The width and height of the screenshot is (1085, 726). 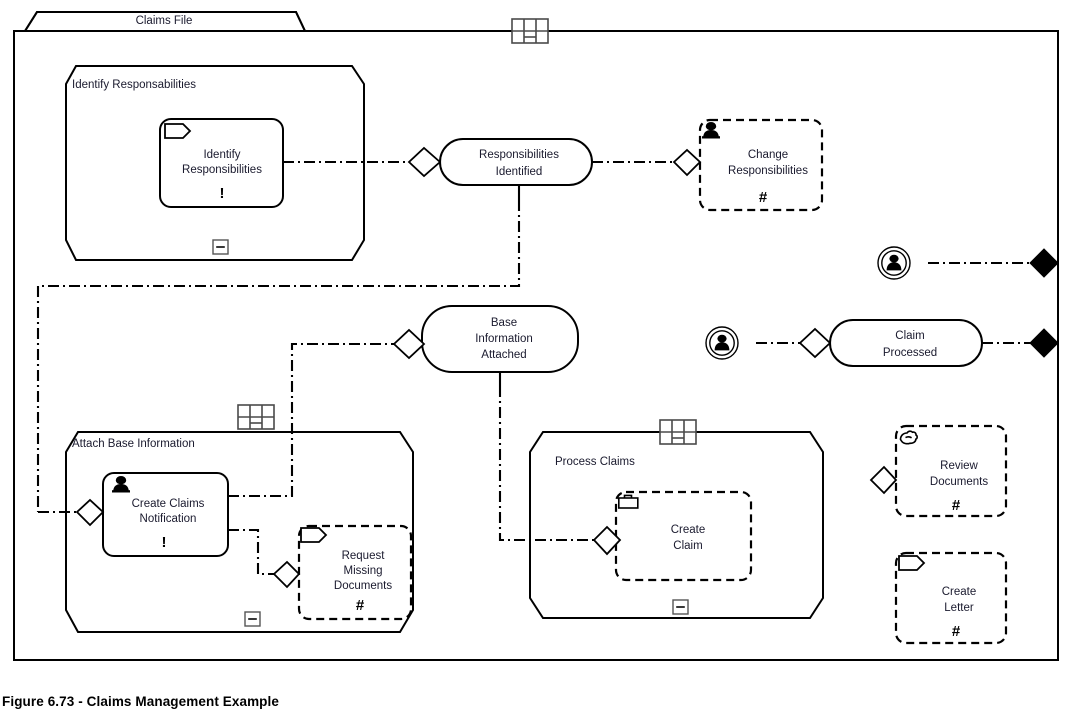 What do you see at coordinates (220, 247) in the screenshot?
I see `collapse-icon-identify-responsabilities` at bounding box center [220, 247].